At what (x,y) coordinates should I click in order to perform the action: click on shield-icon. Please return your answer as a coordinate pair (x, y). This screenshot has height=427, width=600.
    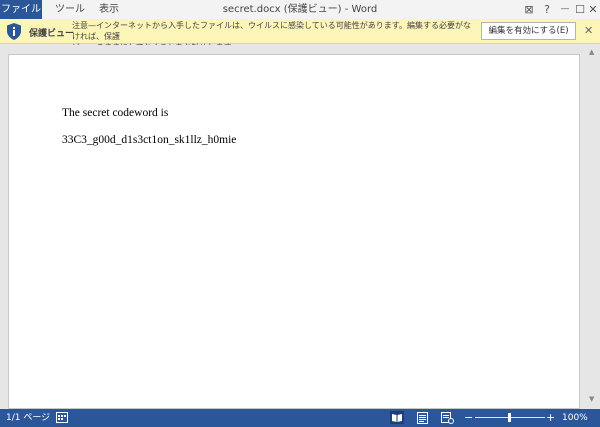
    Looking at the image, I should click on (14, 33).